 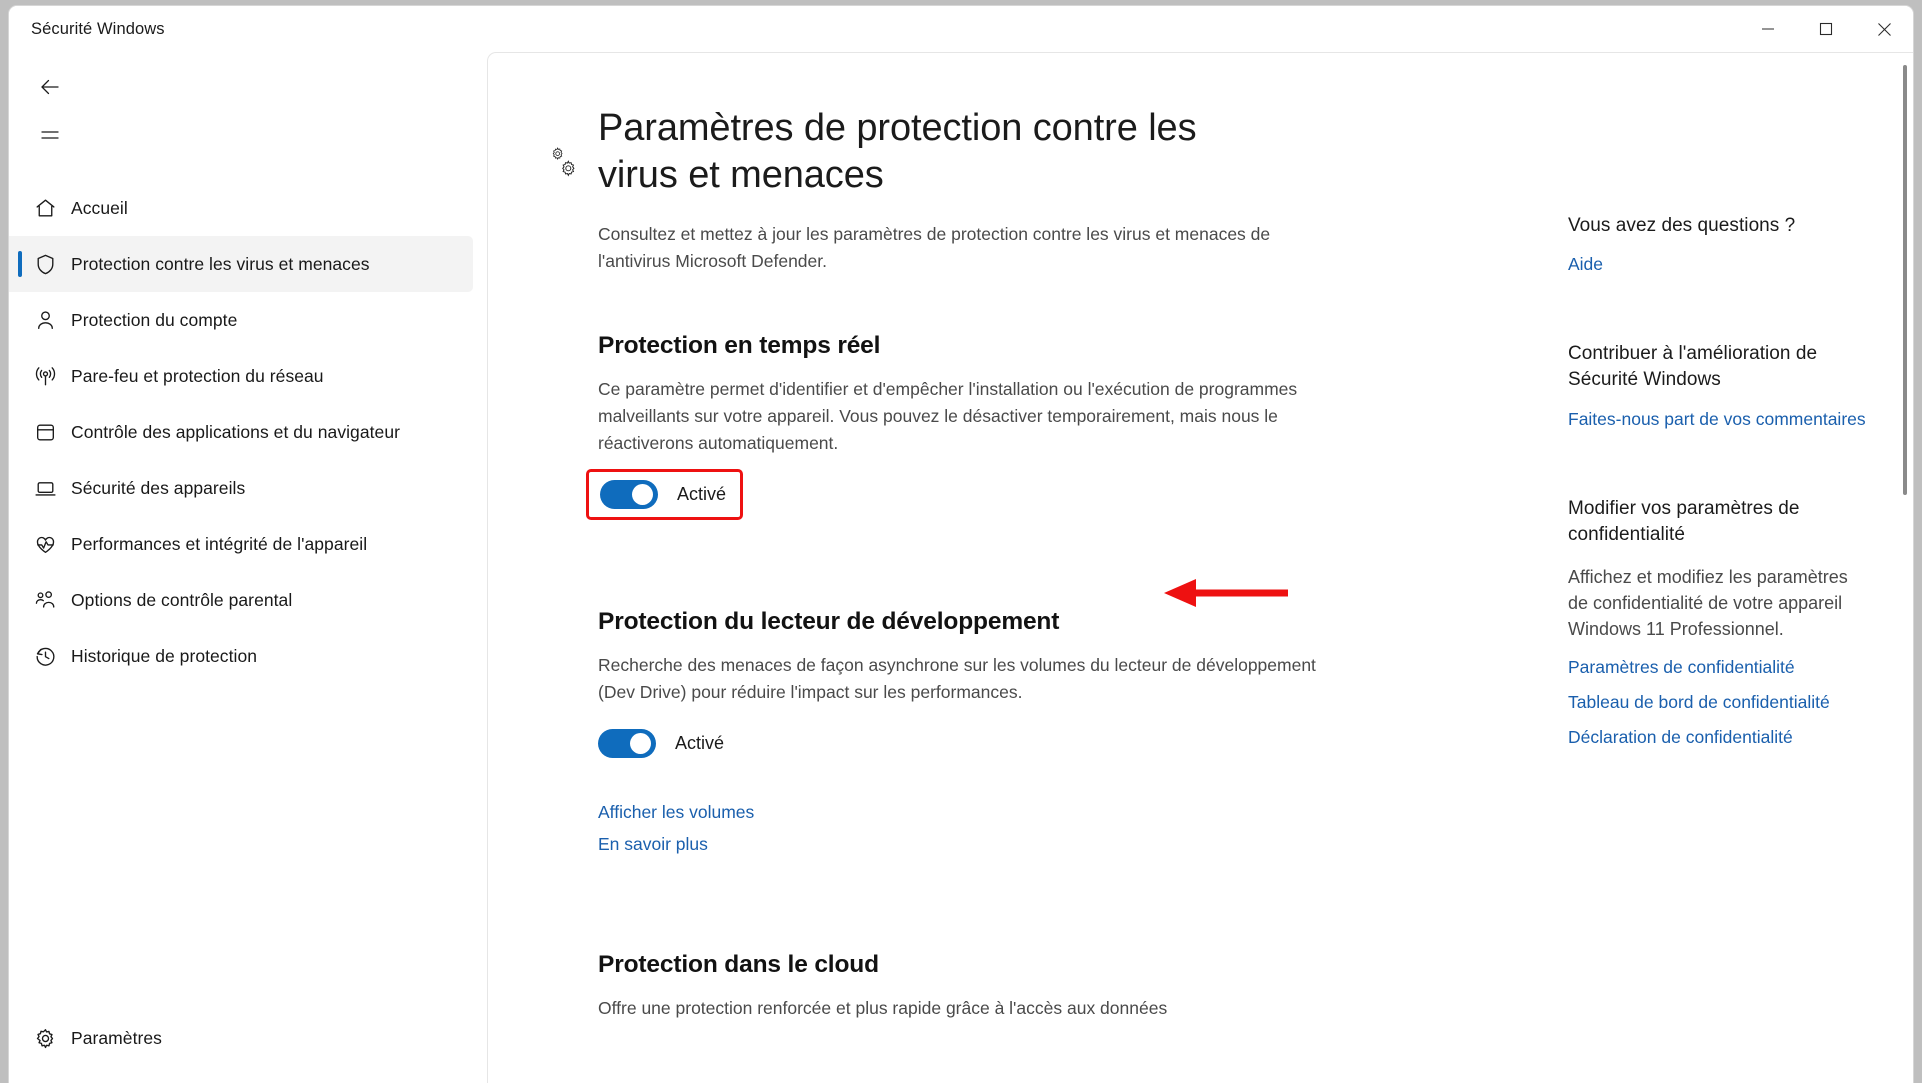 What do you see at coordinates (653, 844) in the screenshot?
I see `learn-more-link: En savoir plus` at bounding box center [653, 844].